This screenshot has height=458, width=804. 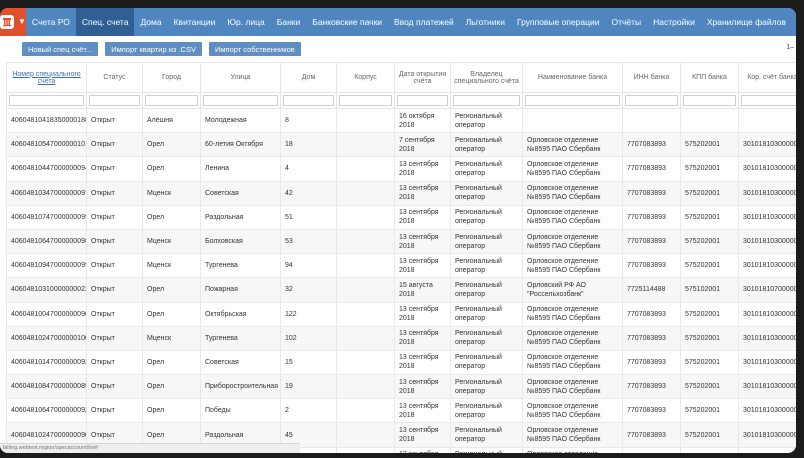 What do you see at coordinates (51, 22) in the screenshot?
I see `nav-item: Счета РО` at bounding box center [51, 22].